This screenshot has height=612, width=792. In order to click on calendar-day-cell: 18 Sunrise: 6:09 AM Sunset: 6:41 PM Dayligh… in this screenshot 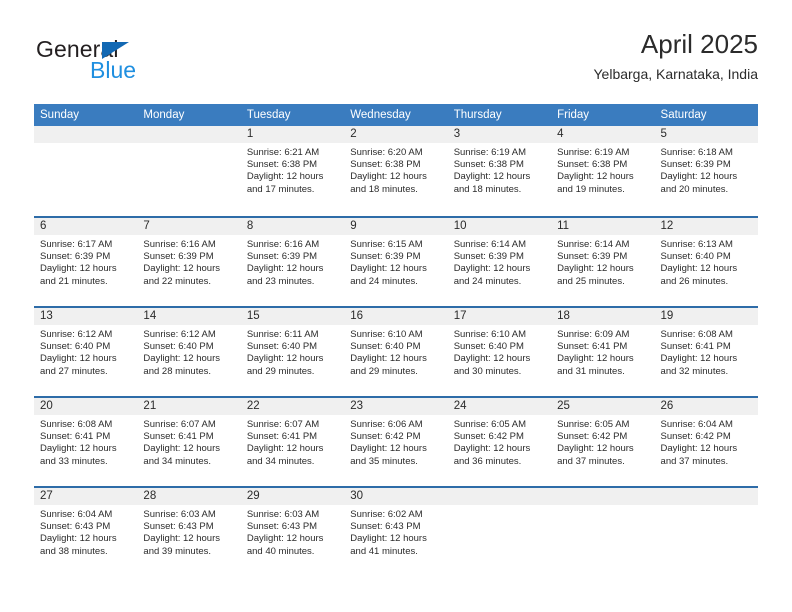, I will do `click(603, 352)`.